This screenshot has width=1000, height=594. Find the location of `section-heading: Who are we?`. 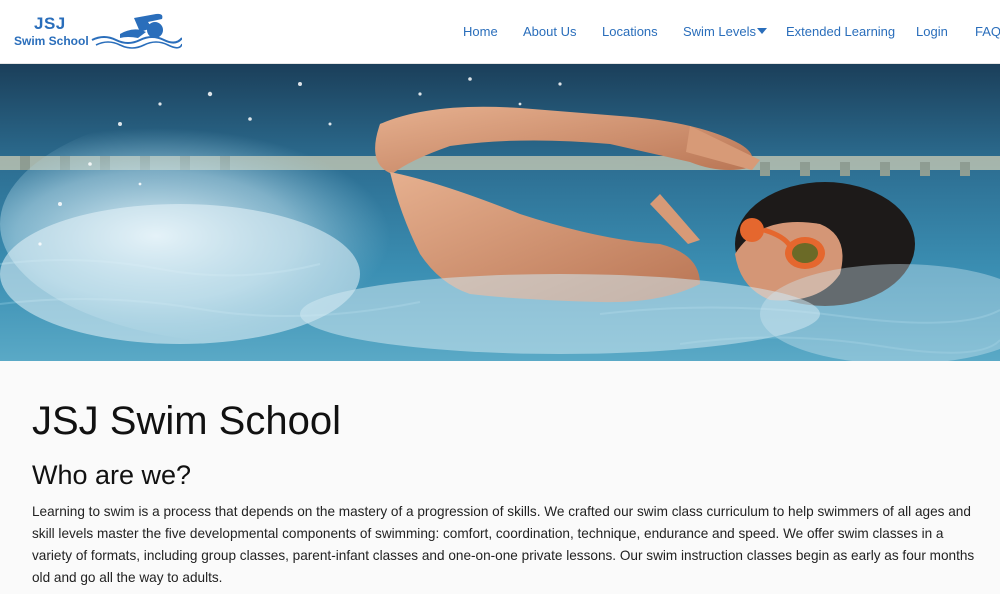

section-heading: Who are we? is located at coordinates (112, 475).